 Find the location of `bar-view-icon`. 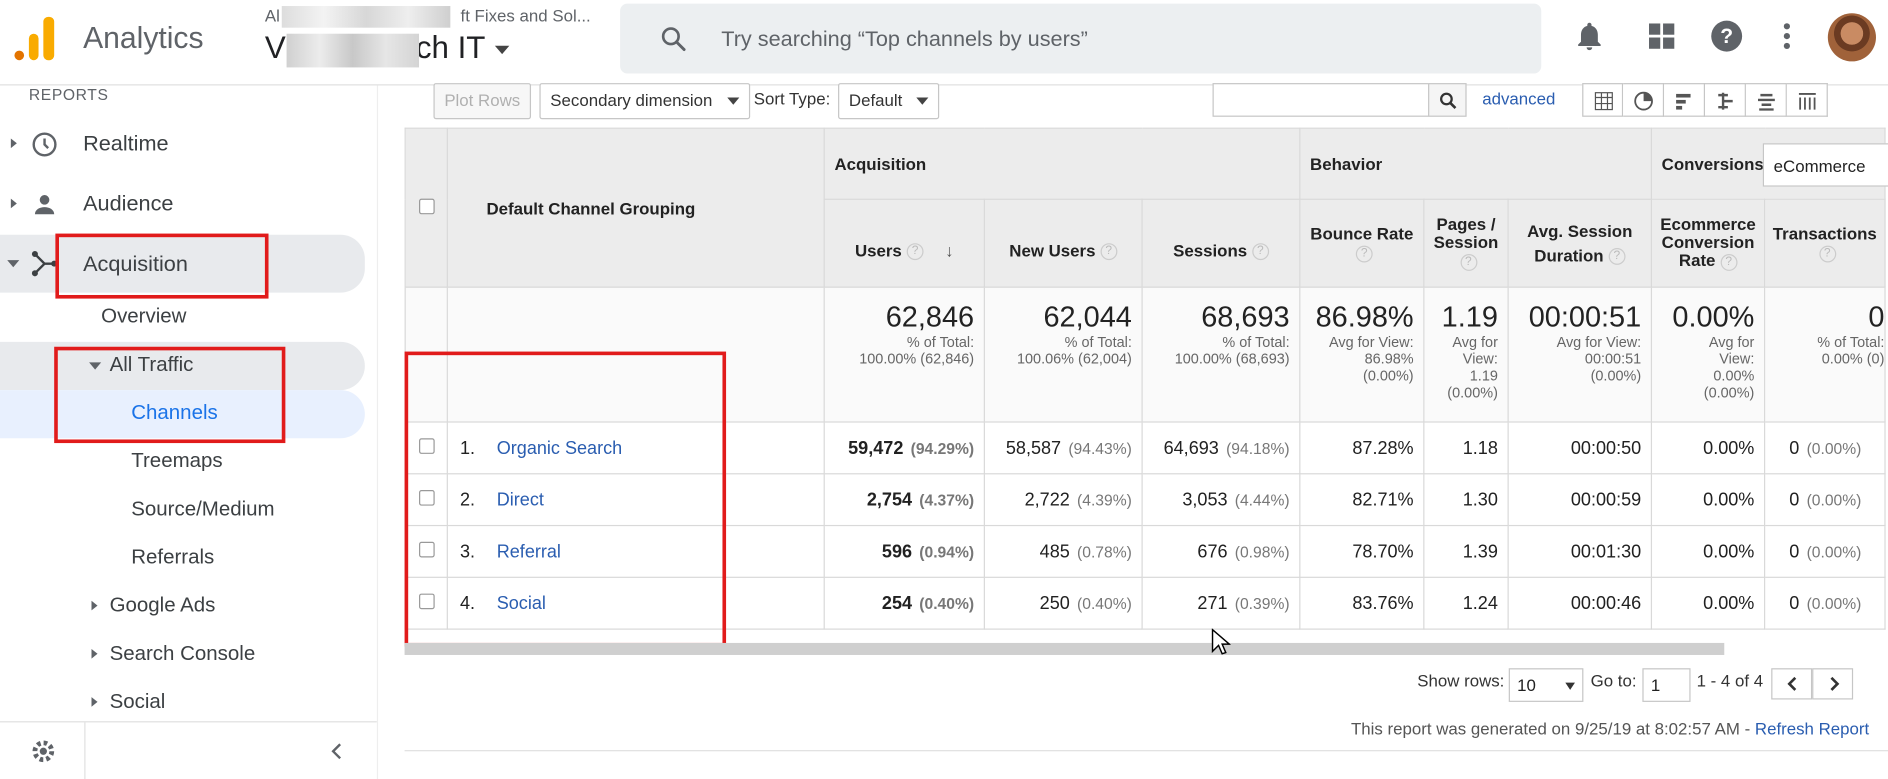

bar-view-icon is located at coordinates (1685, 100).